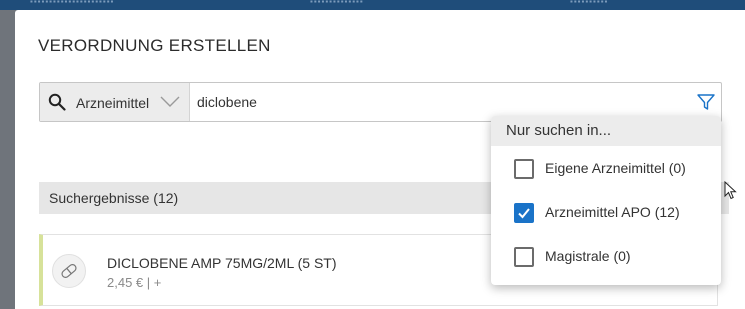  I want to click on search-type-select: Arzneimittel, so click(115, 102).